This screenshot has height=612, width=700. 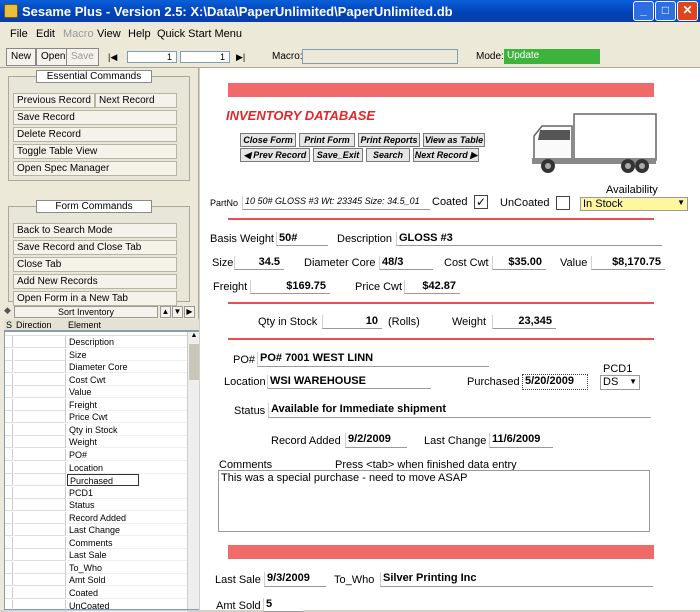 What do you see at coordinates (240, 57) in the screenshot?
I see `last-record-icon: ▶|` at bounding box center [240, 57].